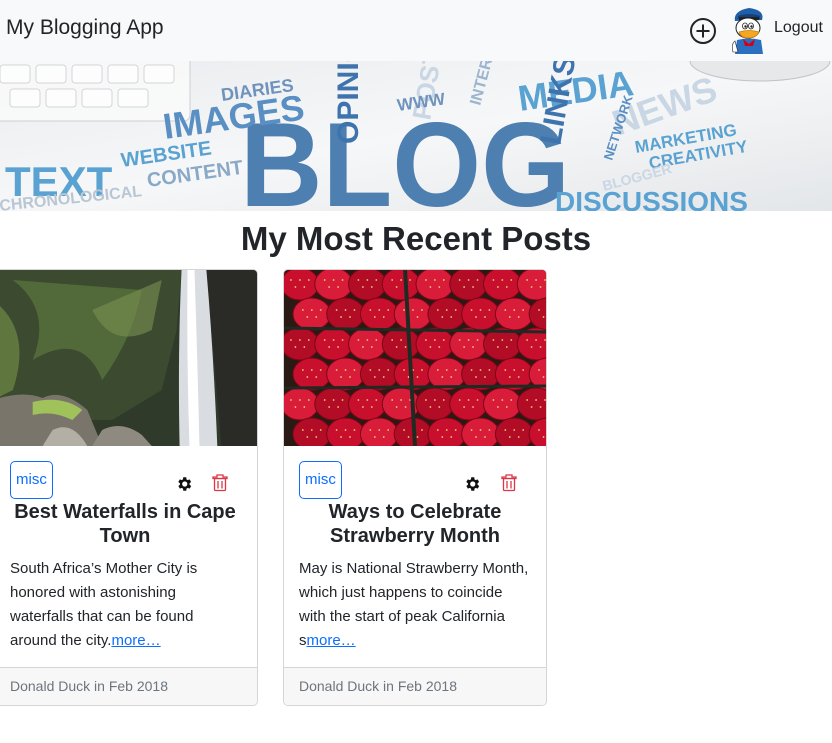  I want to click on strawberries-image, so click(415, 358).